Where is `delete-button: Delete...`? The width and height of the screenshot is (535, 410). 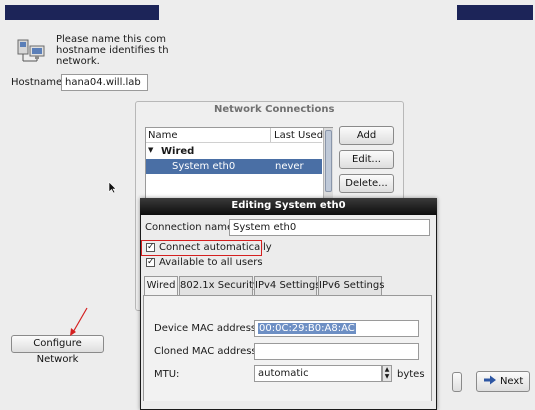
delete-button: Delete... is located at coordinates (366, 183).